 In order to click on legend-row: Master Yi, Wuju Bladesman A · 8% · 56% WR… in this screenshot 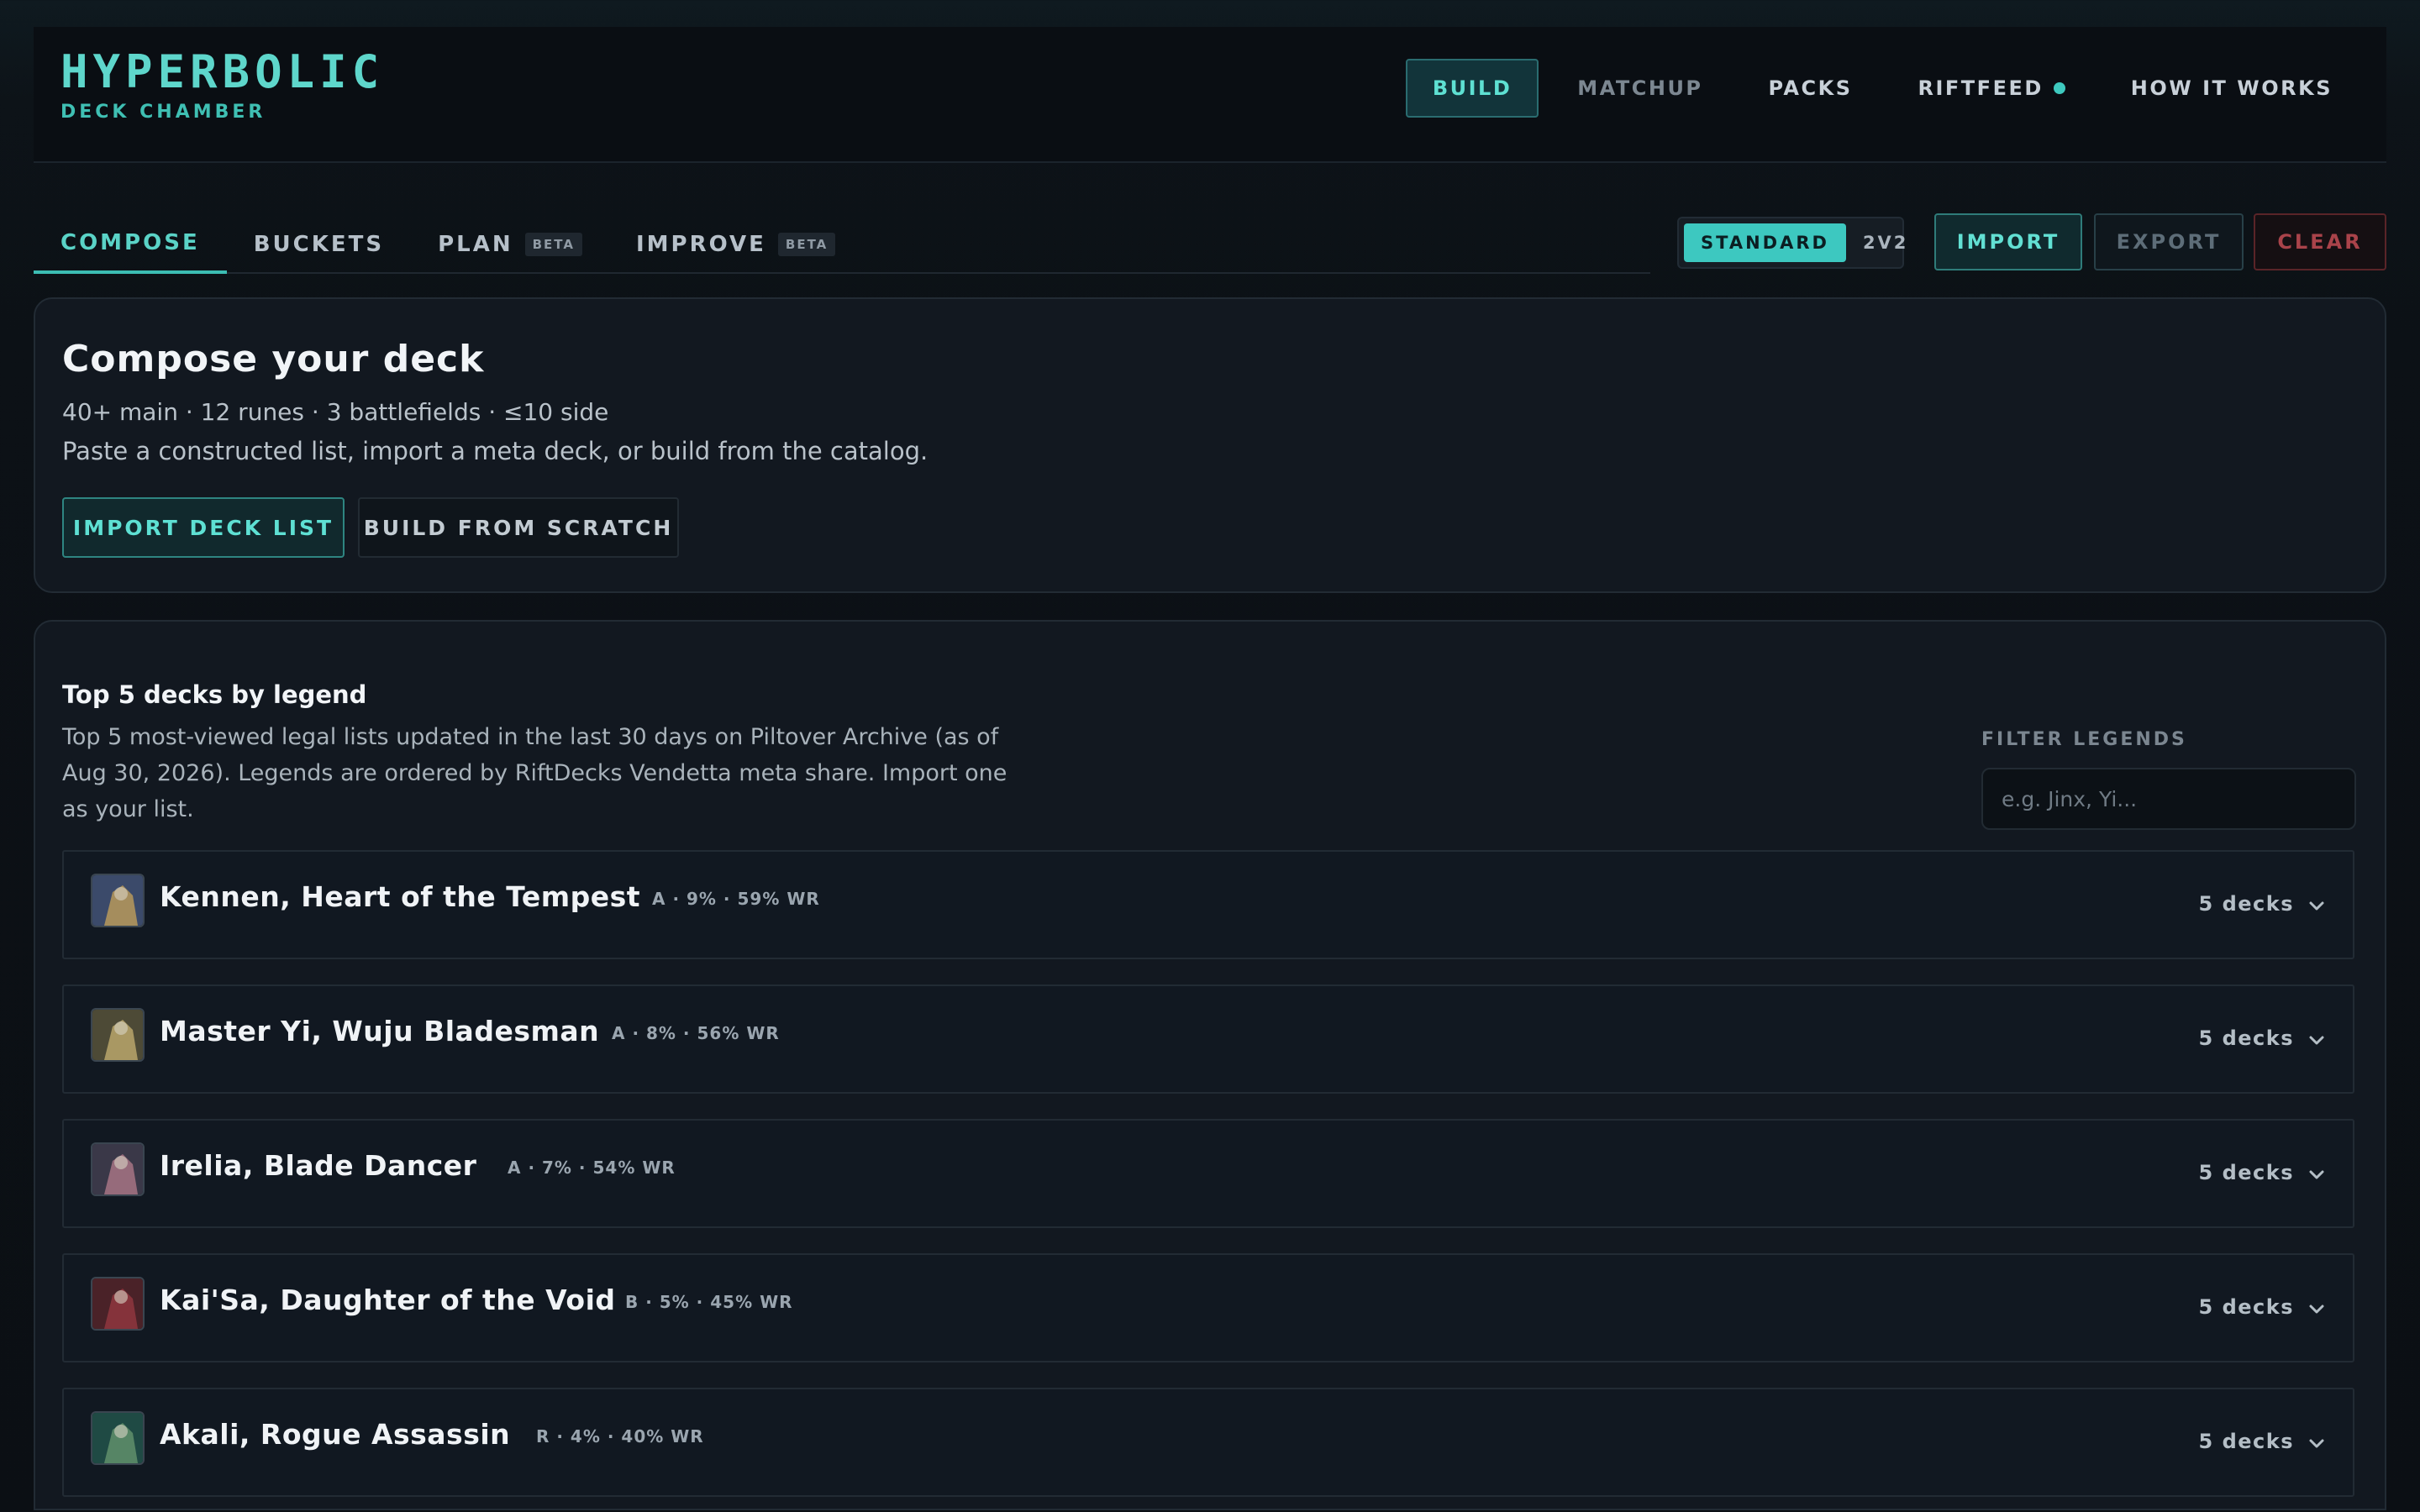, I will do `click(1208, 1039)`.